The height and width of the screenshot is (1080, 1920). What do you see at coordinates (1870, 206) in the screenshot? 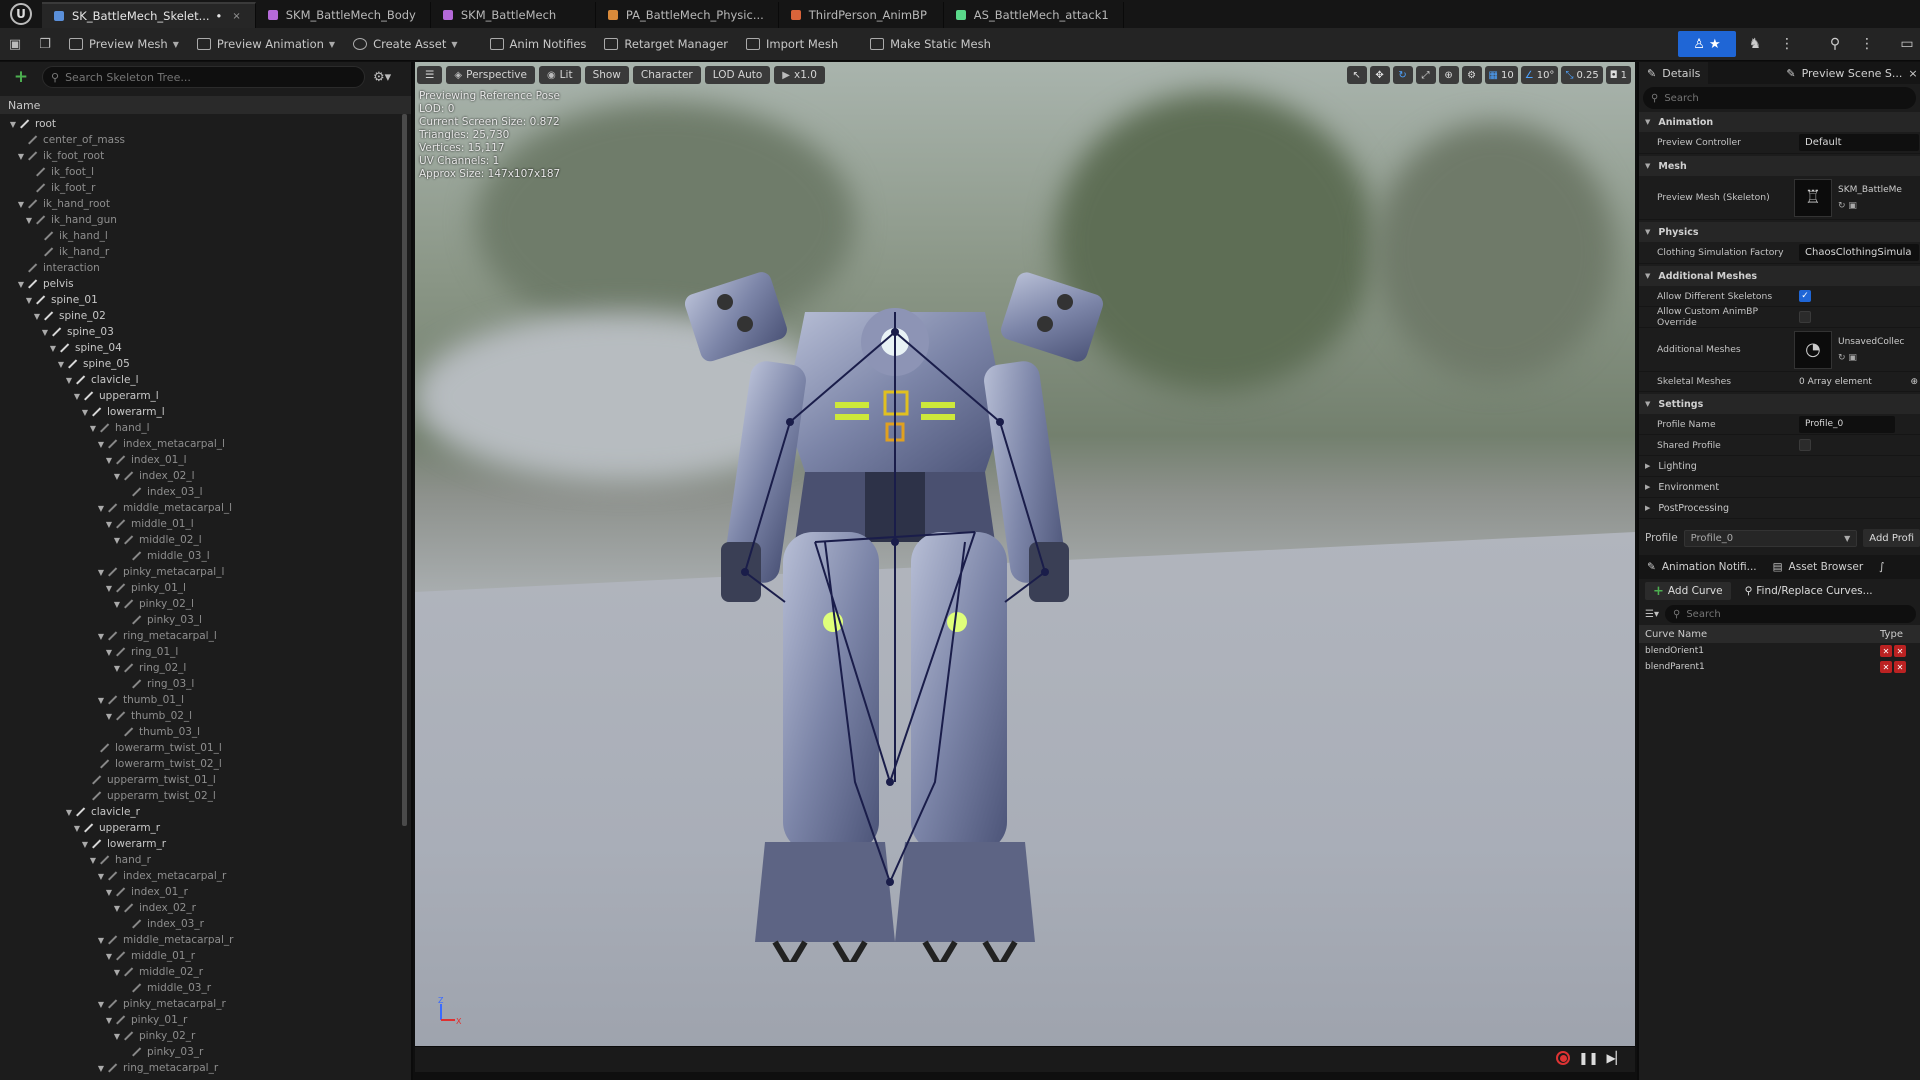
I see `browse-icon: ↻ ▣` at bounding box center [1870, 206].